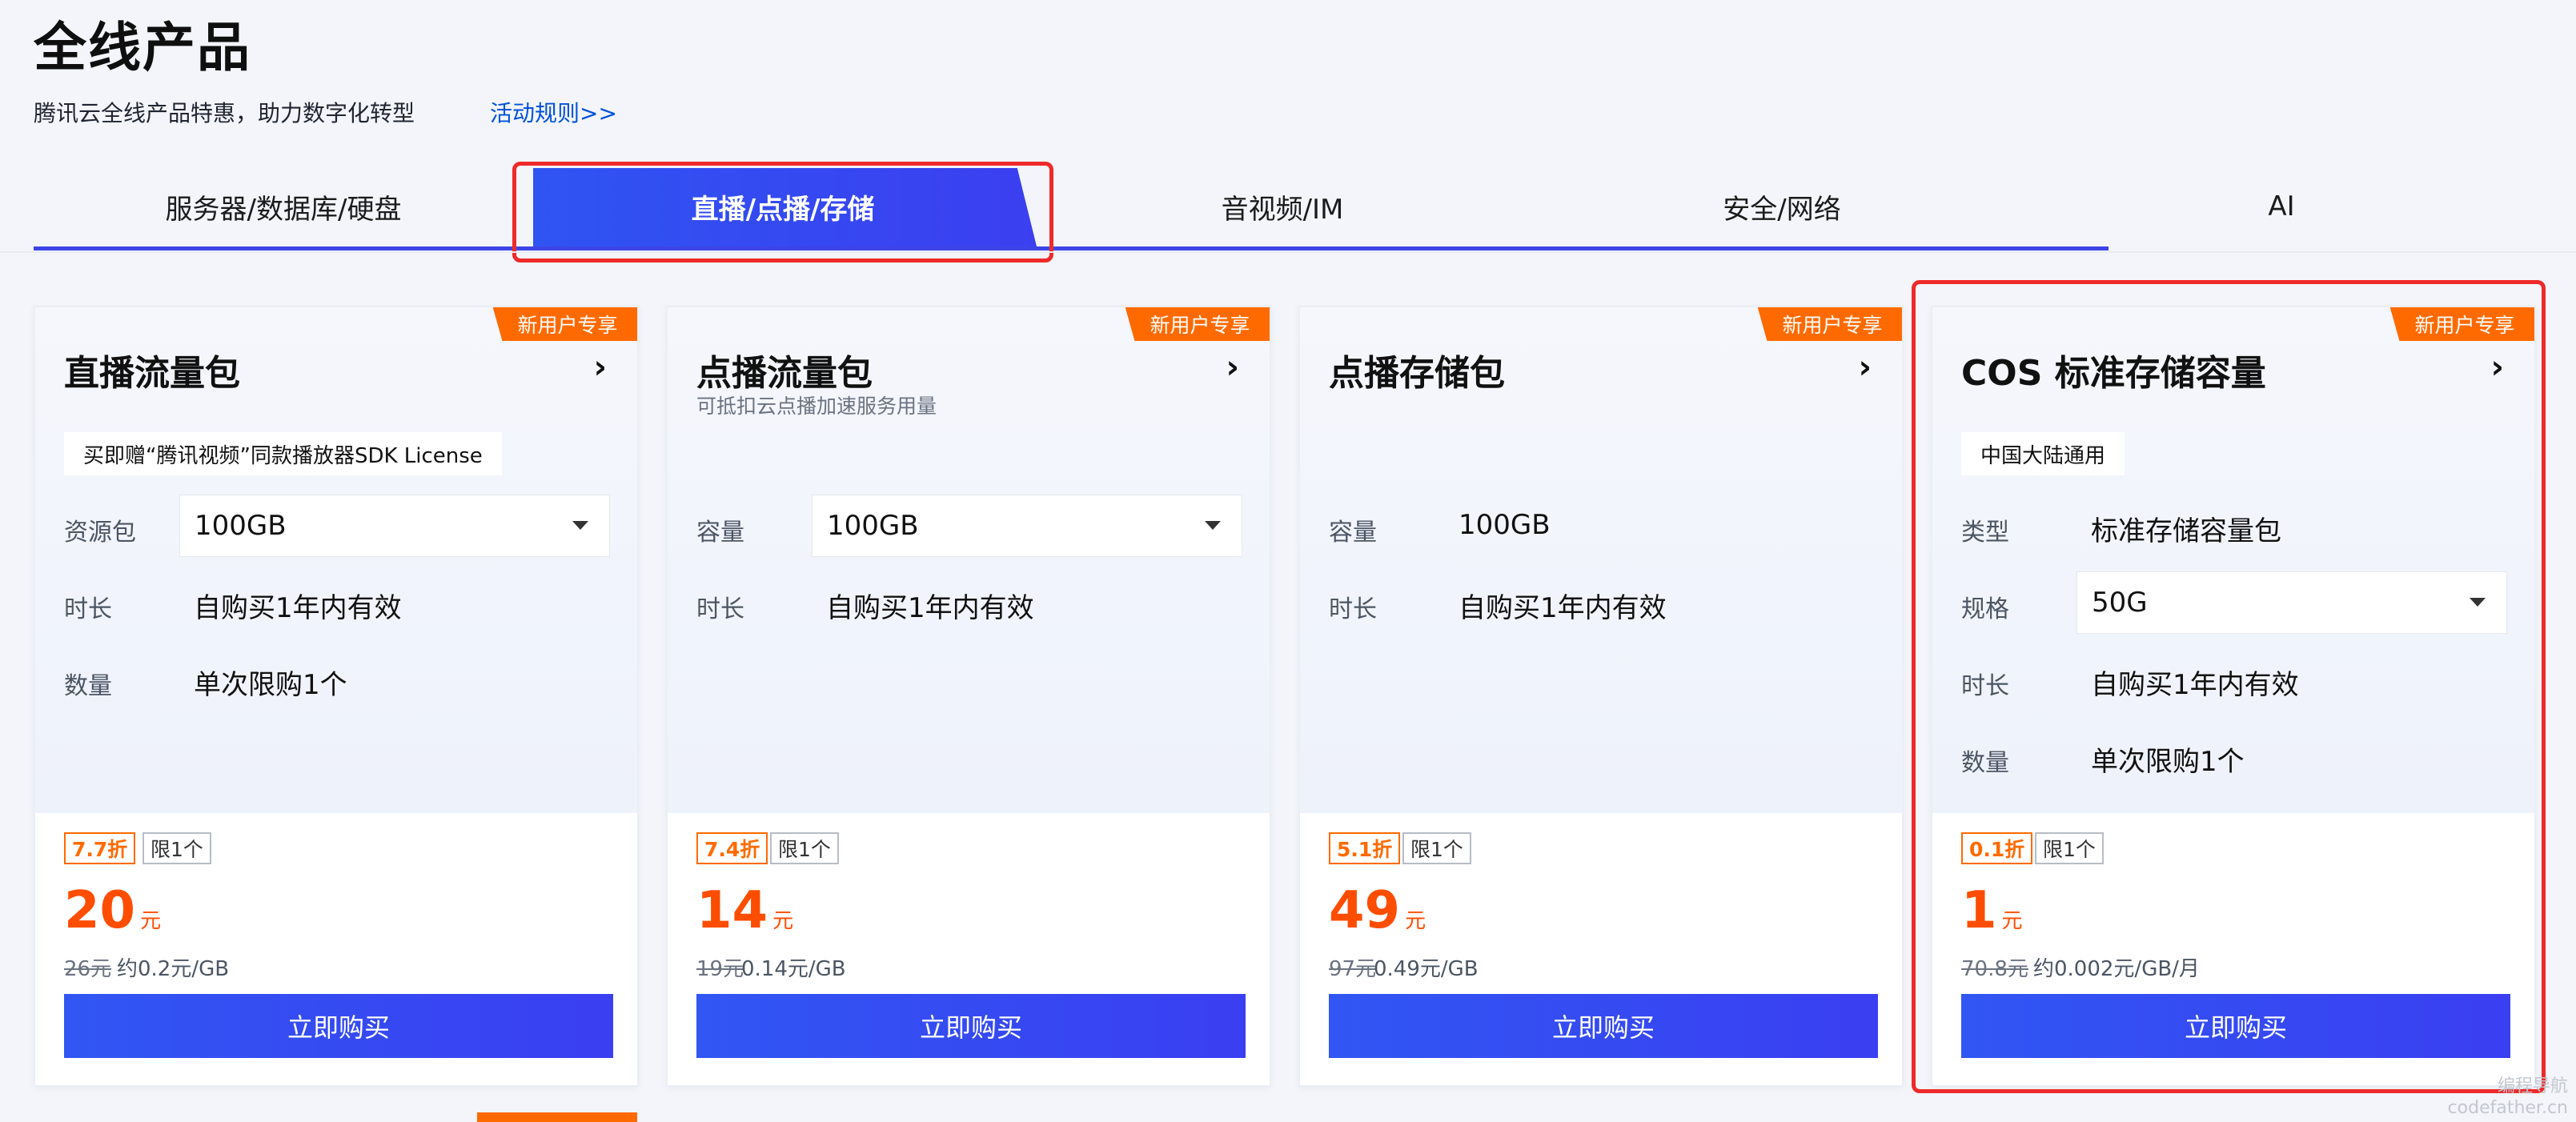 This screenshot has height=1122, width=2576. Describe the element at coordinates (2292, 602) in the screenshot. I see `spec-select: 50G` at that location.